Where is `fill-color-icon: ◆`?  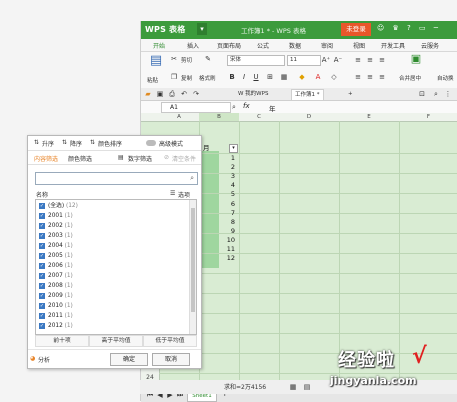 fill-color-icon: ◆ is located at coordinates (302, 77).